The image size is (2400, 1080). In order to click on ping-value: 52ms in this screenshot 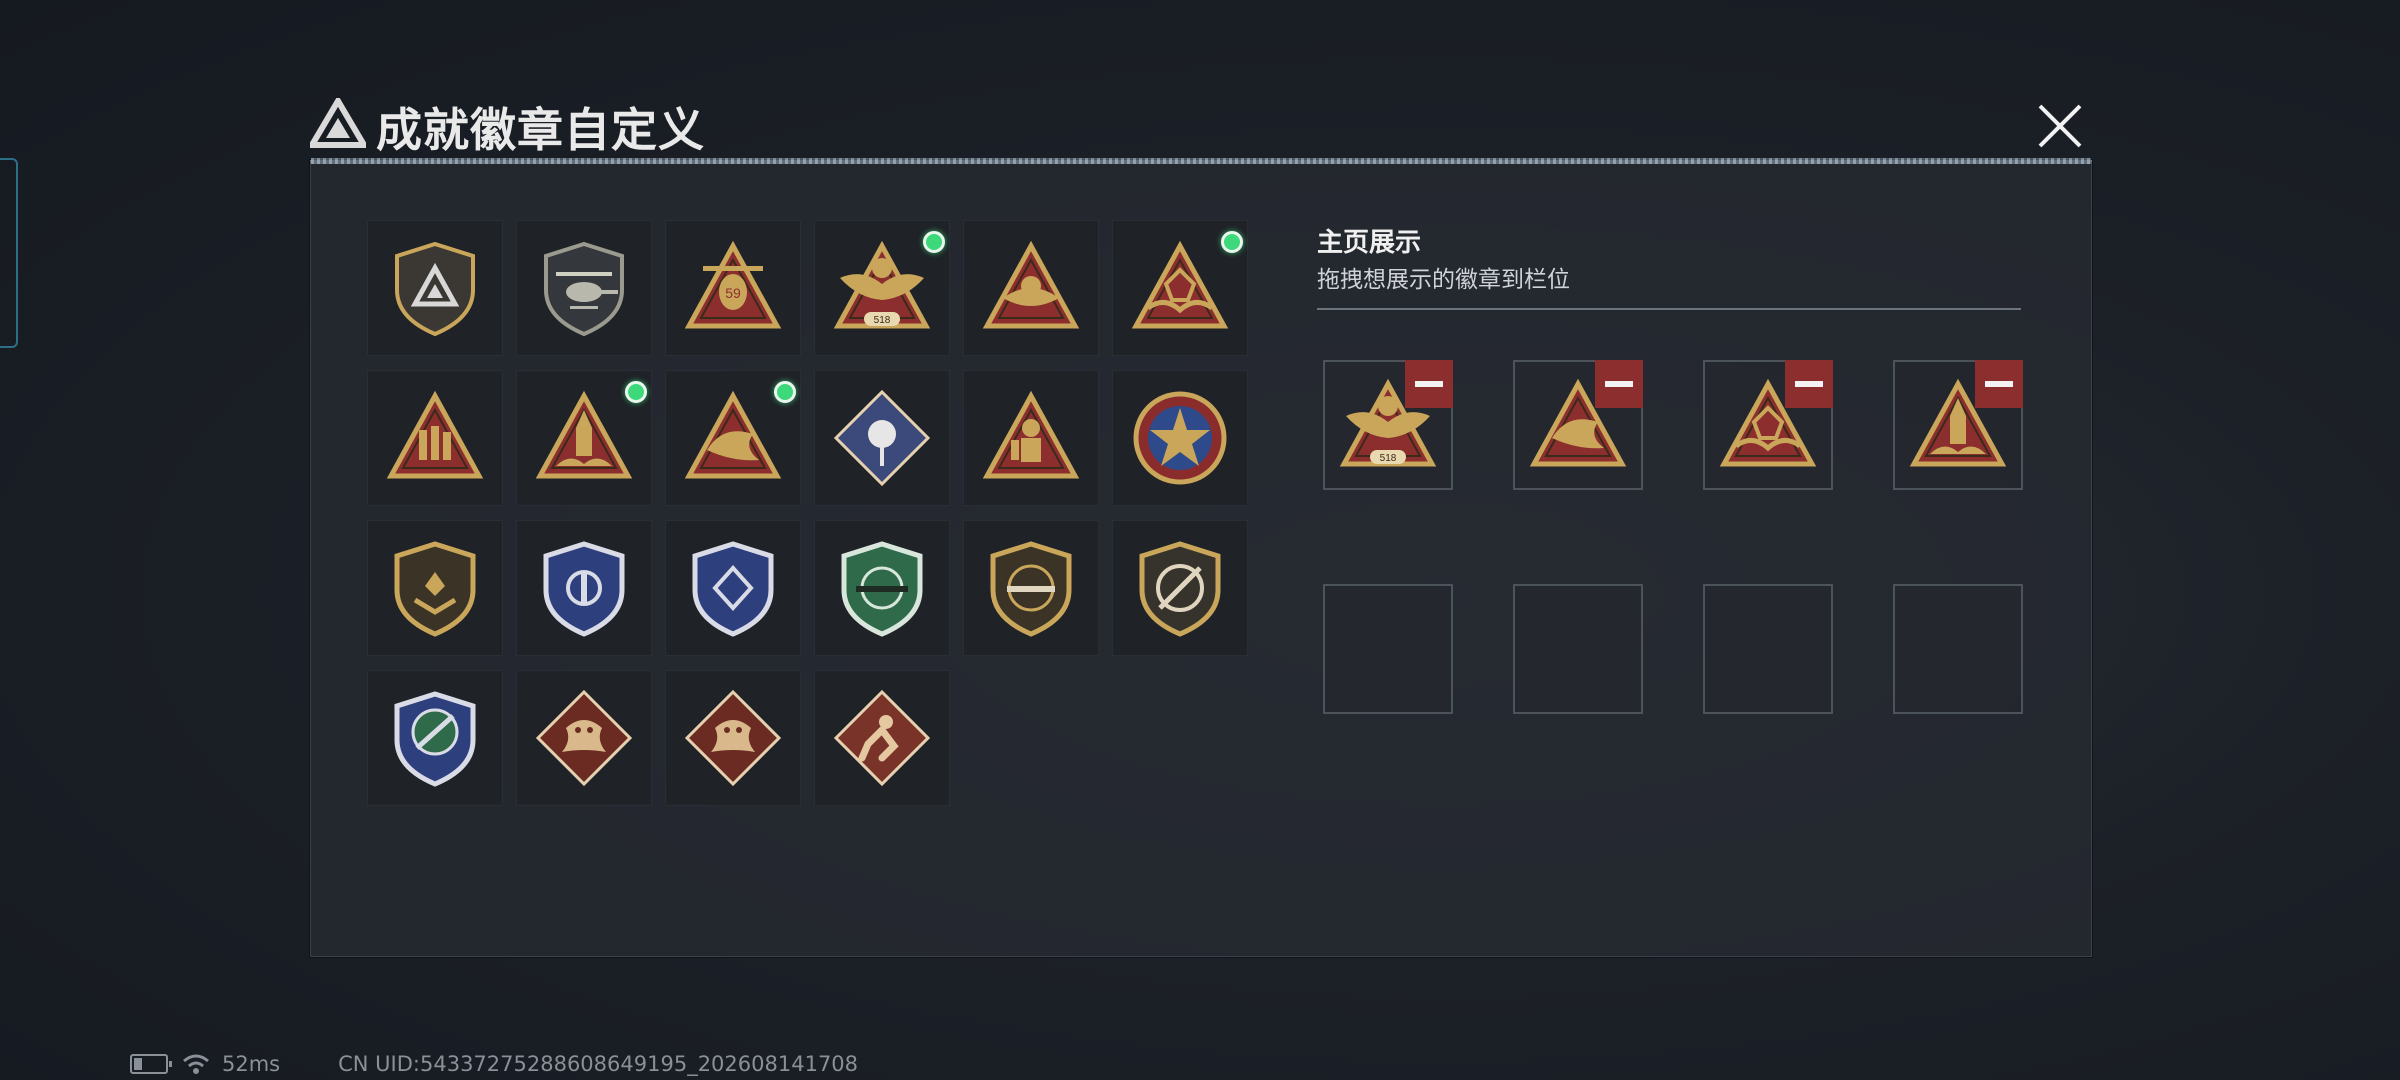, I will do `click(251, 1064)`.